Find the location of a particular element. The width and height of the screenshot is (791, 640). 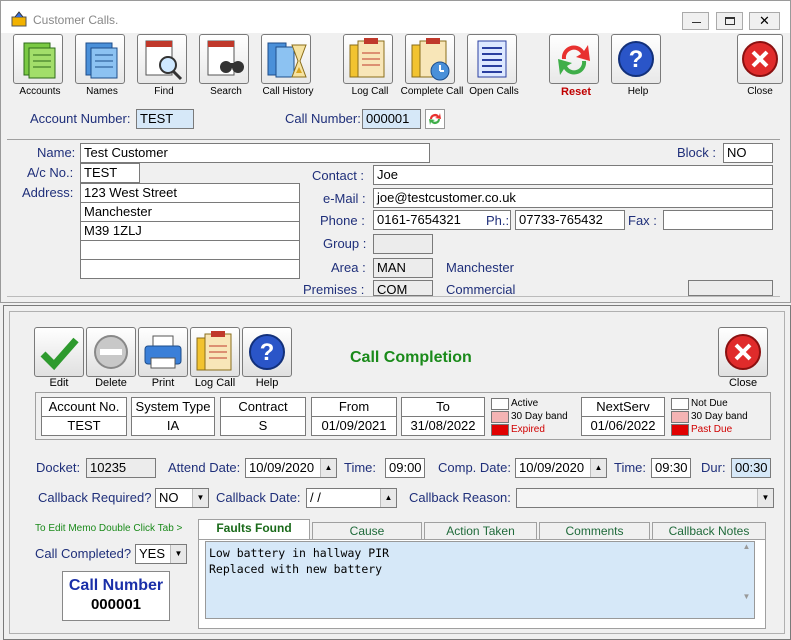

system-type-header: System Type is located at coordinates (173, 407).